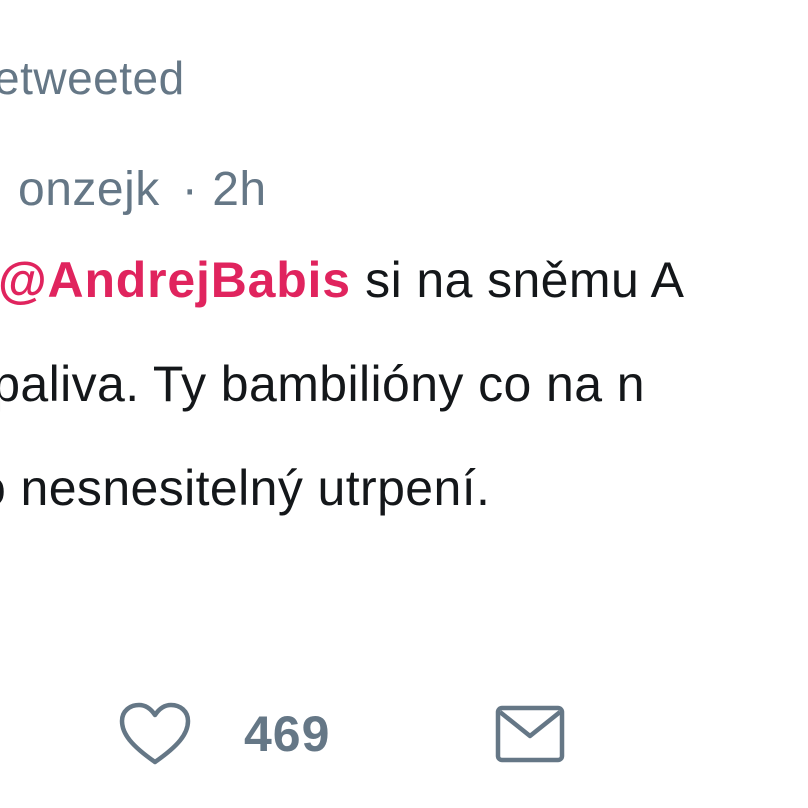 The width and height of the screenshot is (808, 808). I want to click on tweet-actions: 469, so click(404, 740).